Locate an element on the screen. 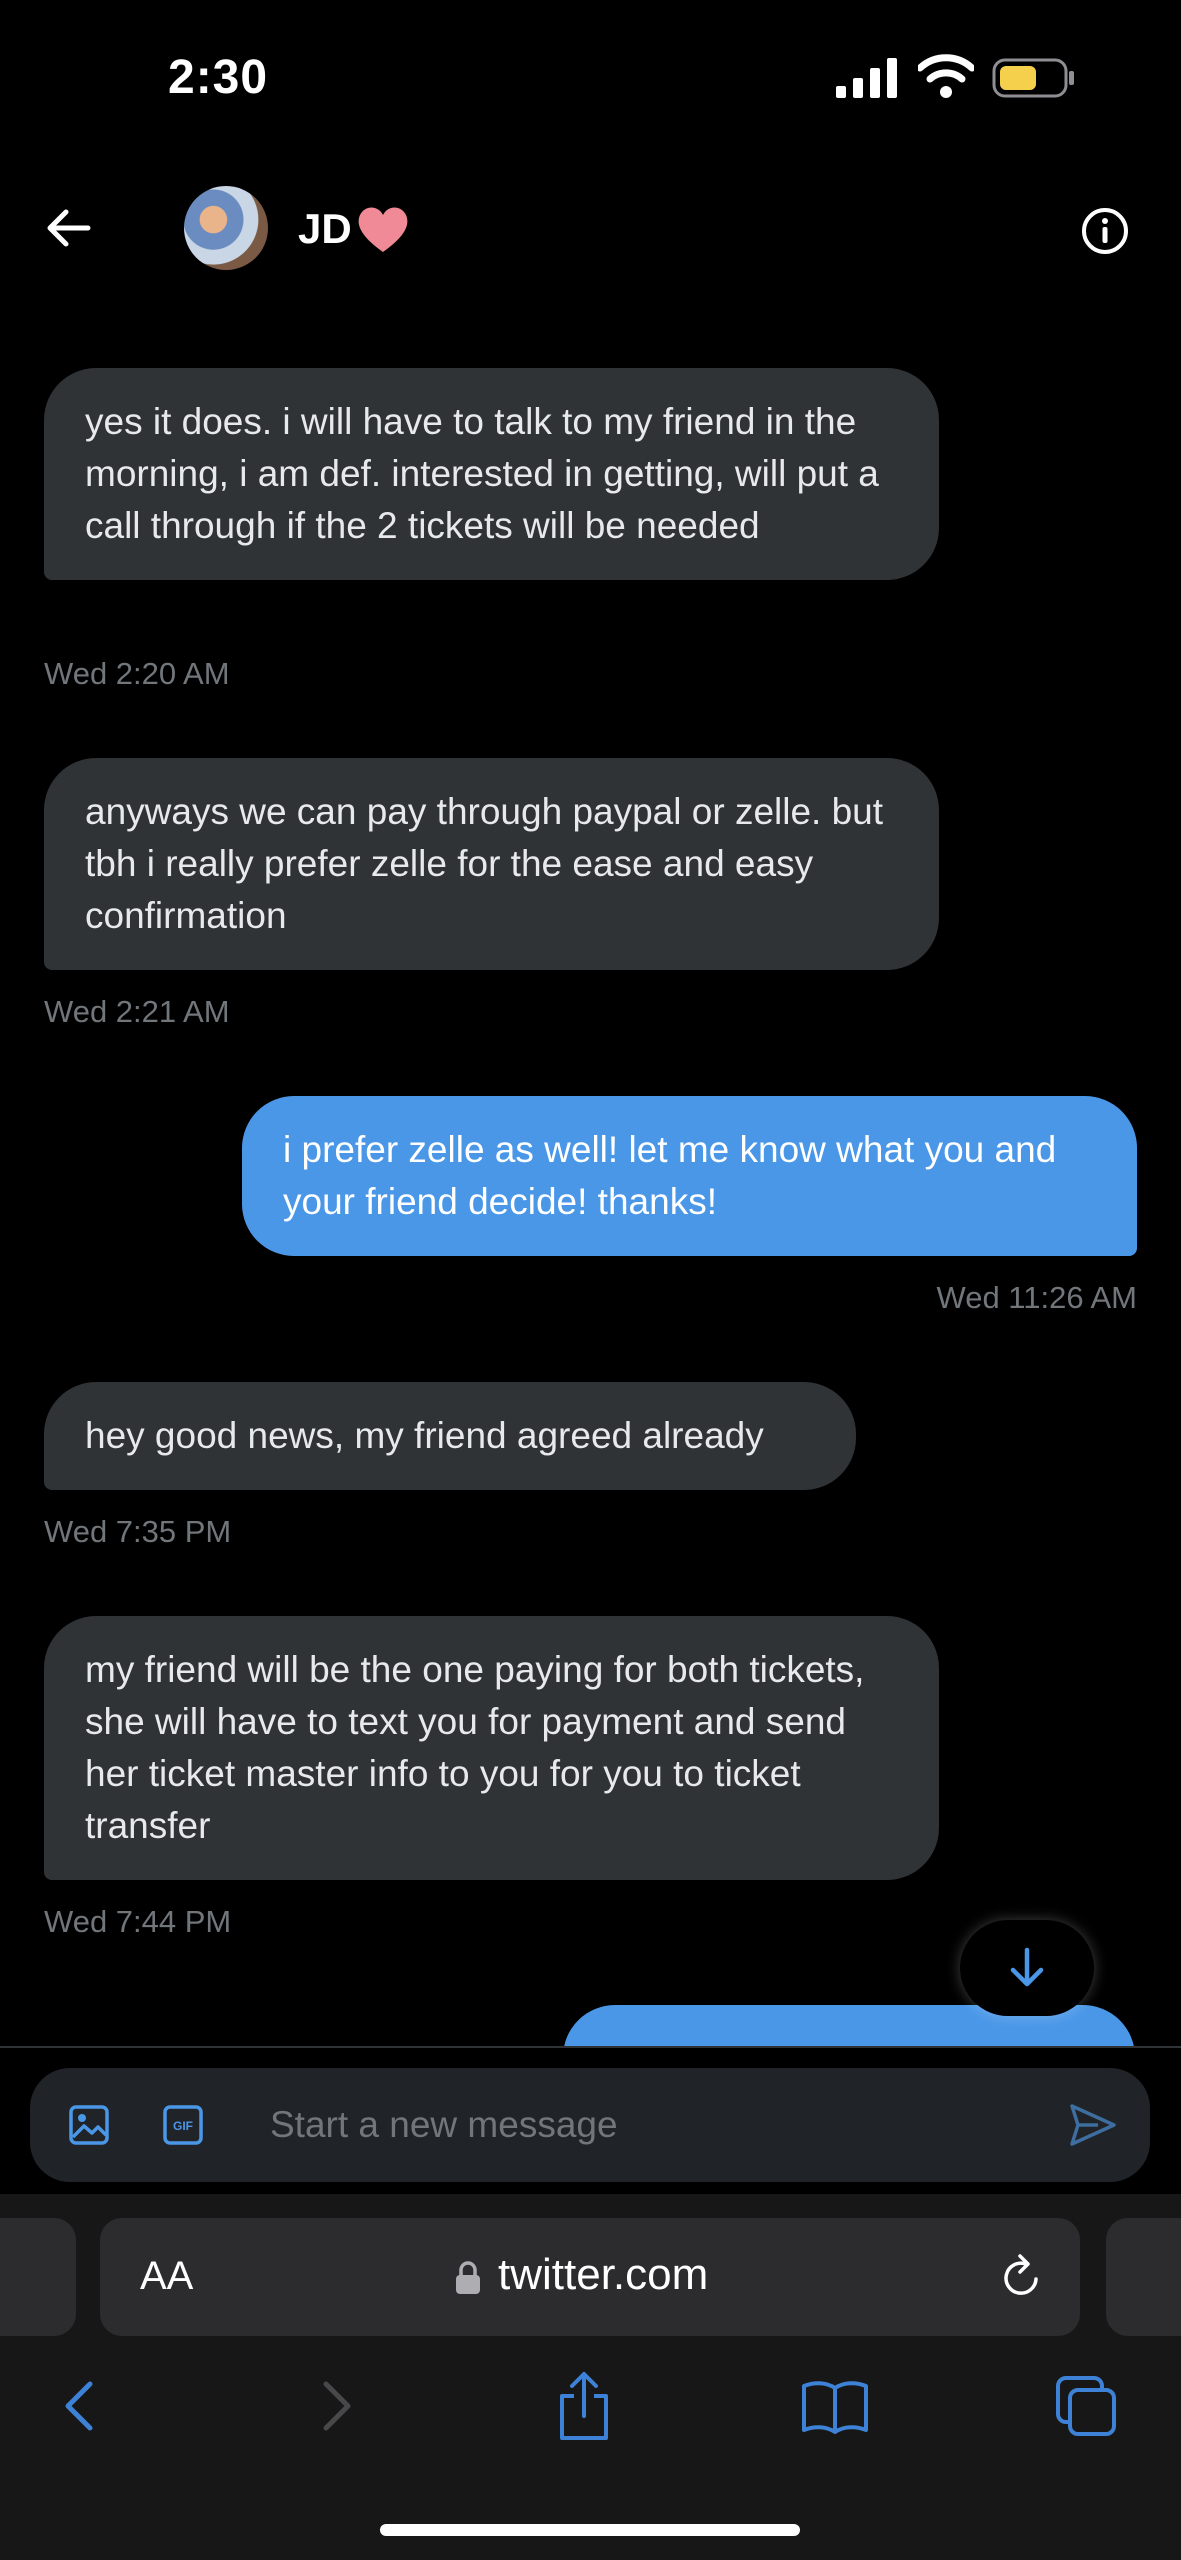 The width and height of the screenshot is (1181, 2560). reload-icon is located at coordinates (1021, 2277).